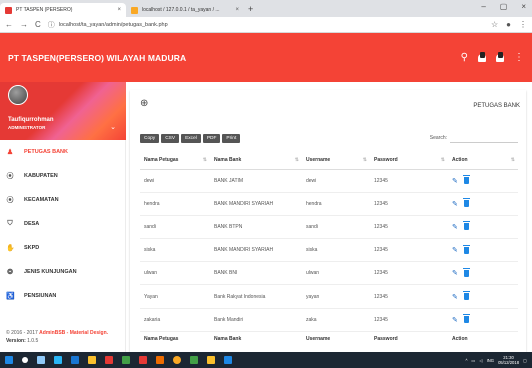 The width and height of the screenshot is (532, 368). Describe the element at coordinates (73, 333) in the screenshot. I see `footer-link: AdminBSB - Material Design.` at that location.